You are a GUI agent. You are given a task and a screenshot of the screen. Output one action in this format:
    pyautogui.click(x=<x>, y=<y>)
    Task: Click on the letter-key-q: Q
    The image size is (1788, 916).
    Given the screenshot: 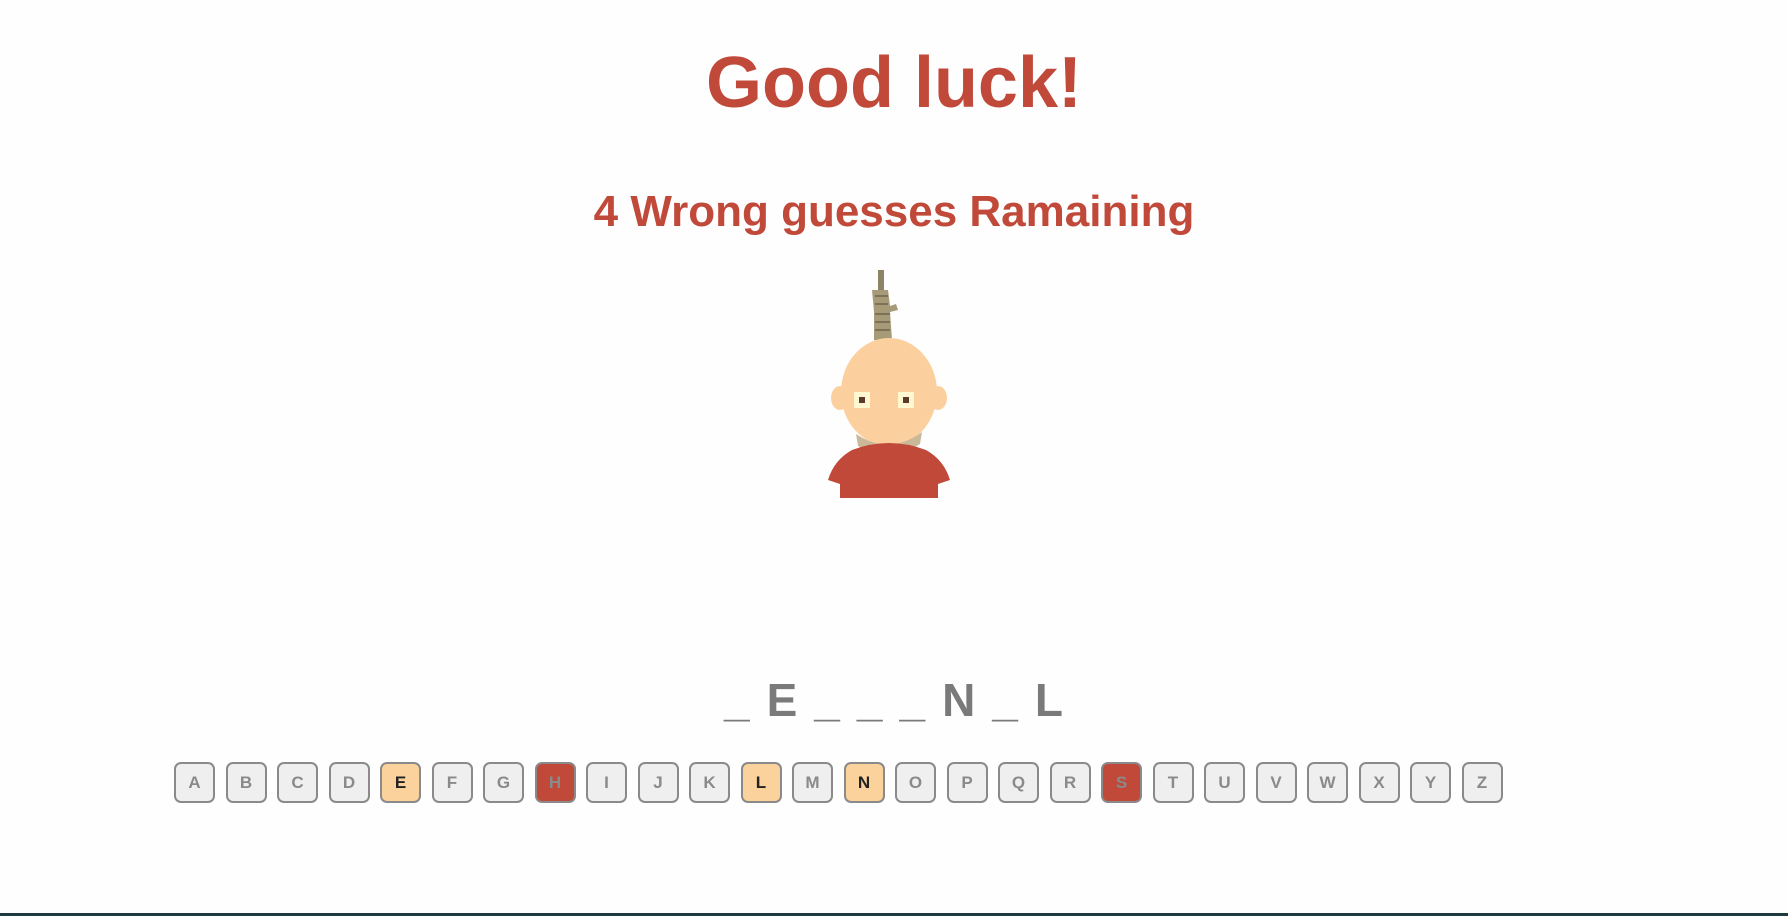 What is the action you would take?
    pyautogui.click(x=1018, y=782)
    